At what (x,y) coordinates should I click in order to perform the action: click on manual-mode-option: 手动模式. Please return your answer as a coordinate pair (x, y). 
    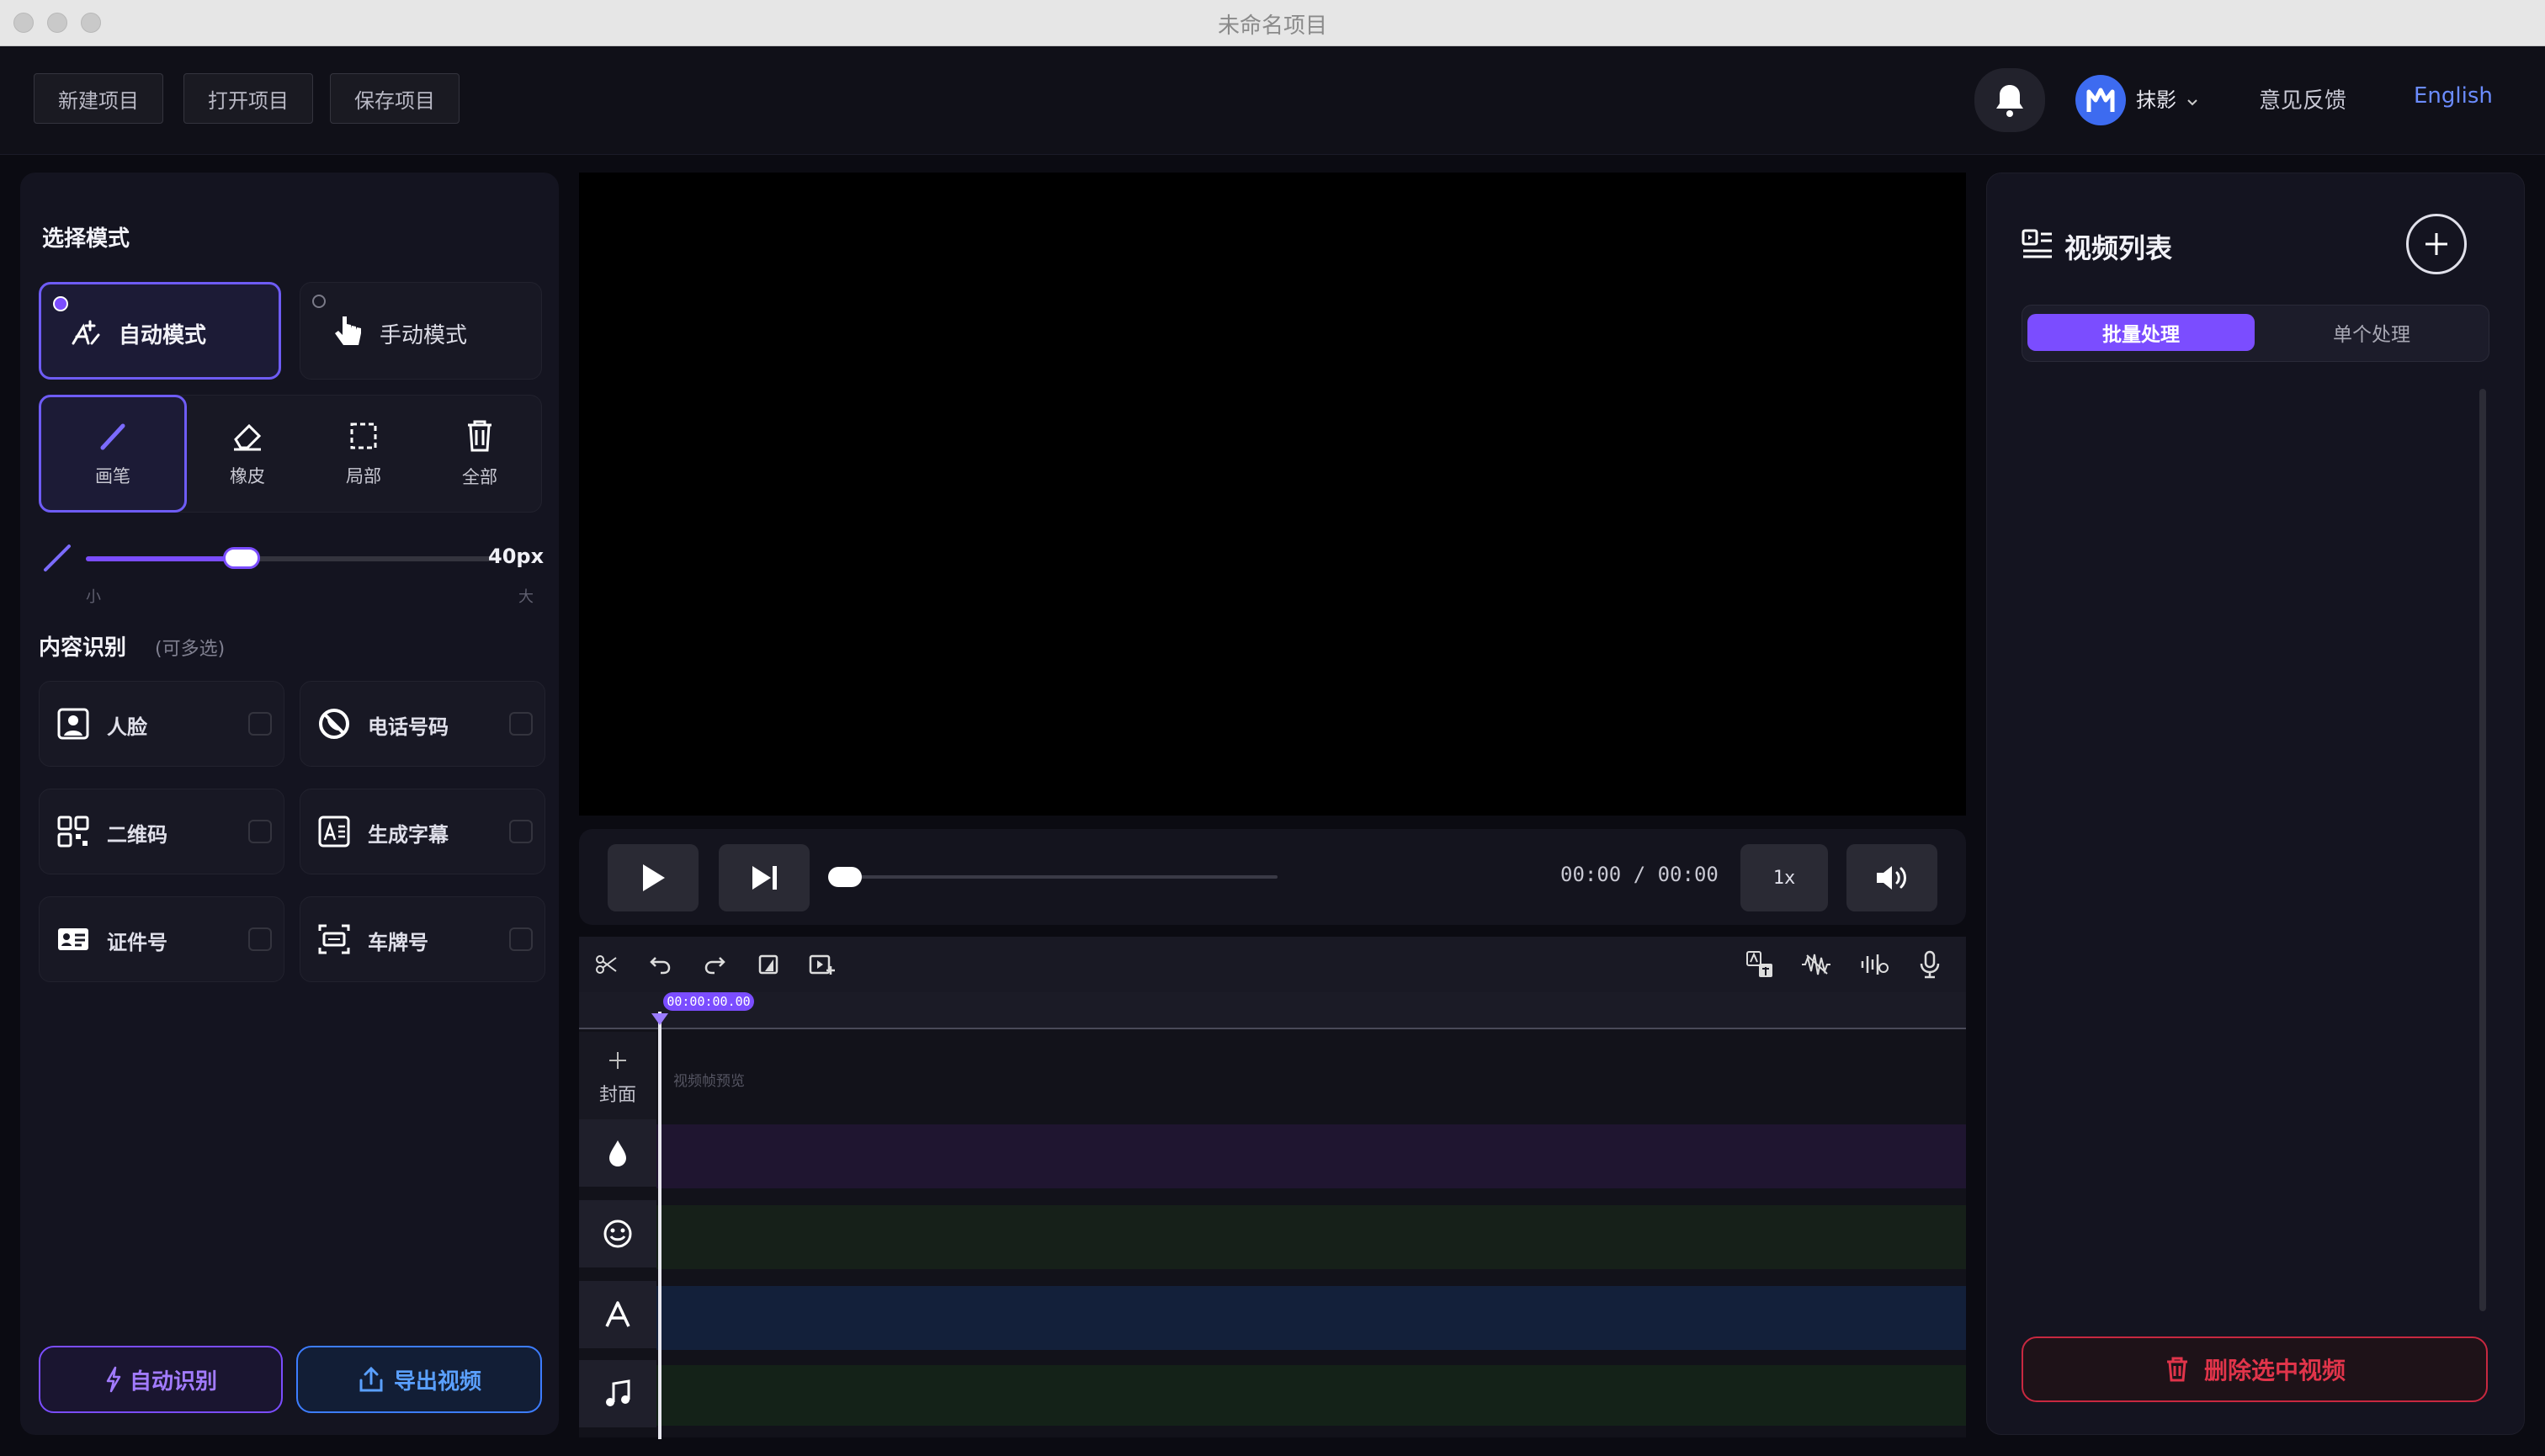
    Looking at the image, I should click on (421, 331).